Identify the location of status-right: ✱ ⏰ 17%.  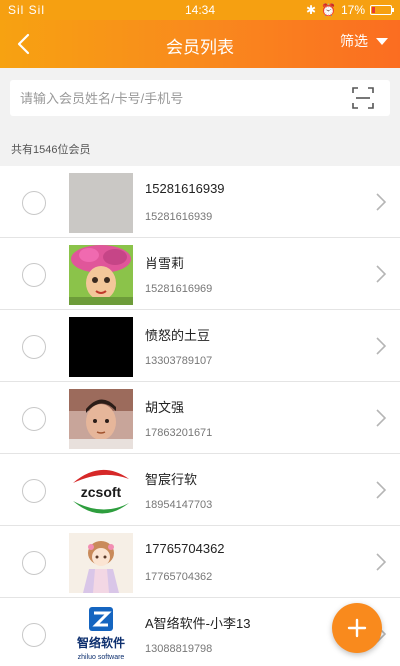
(349, 10).